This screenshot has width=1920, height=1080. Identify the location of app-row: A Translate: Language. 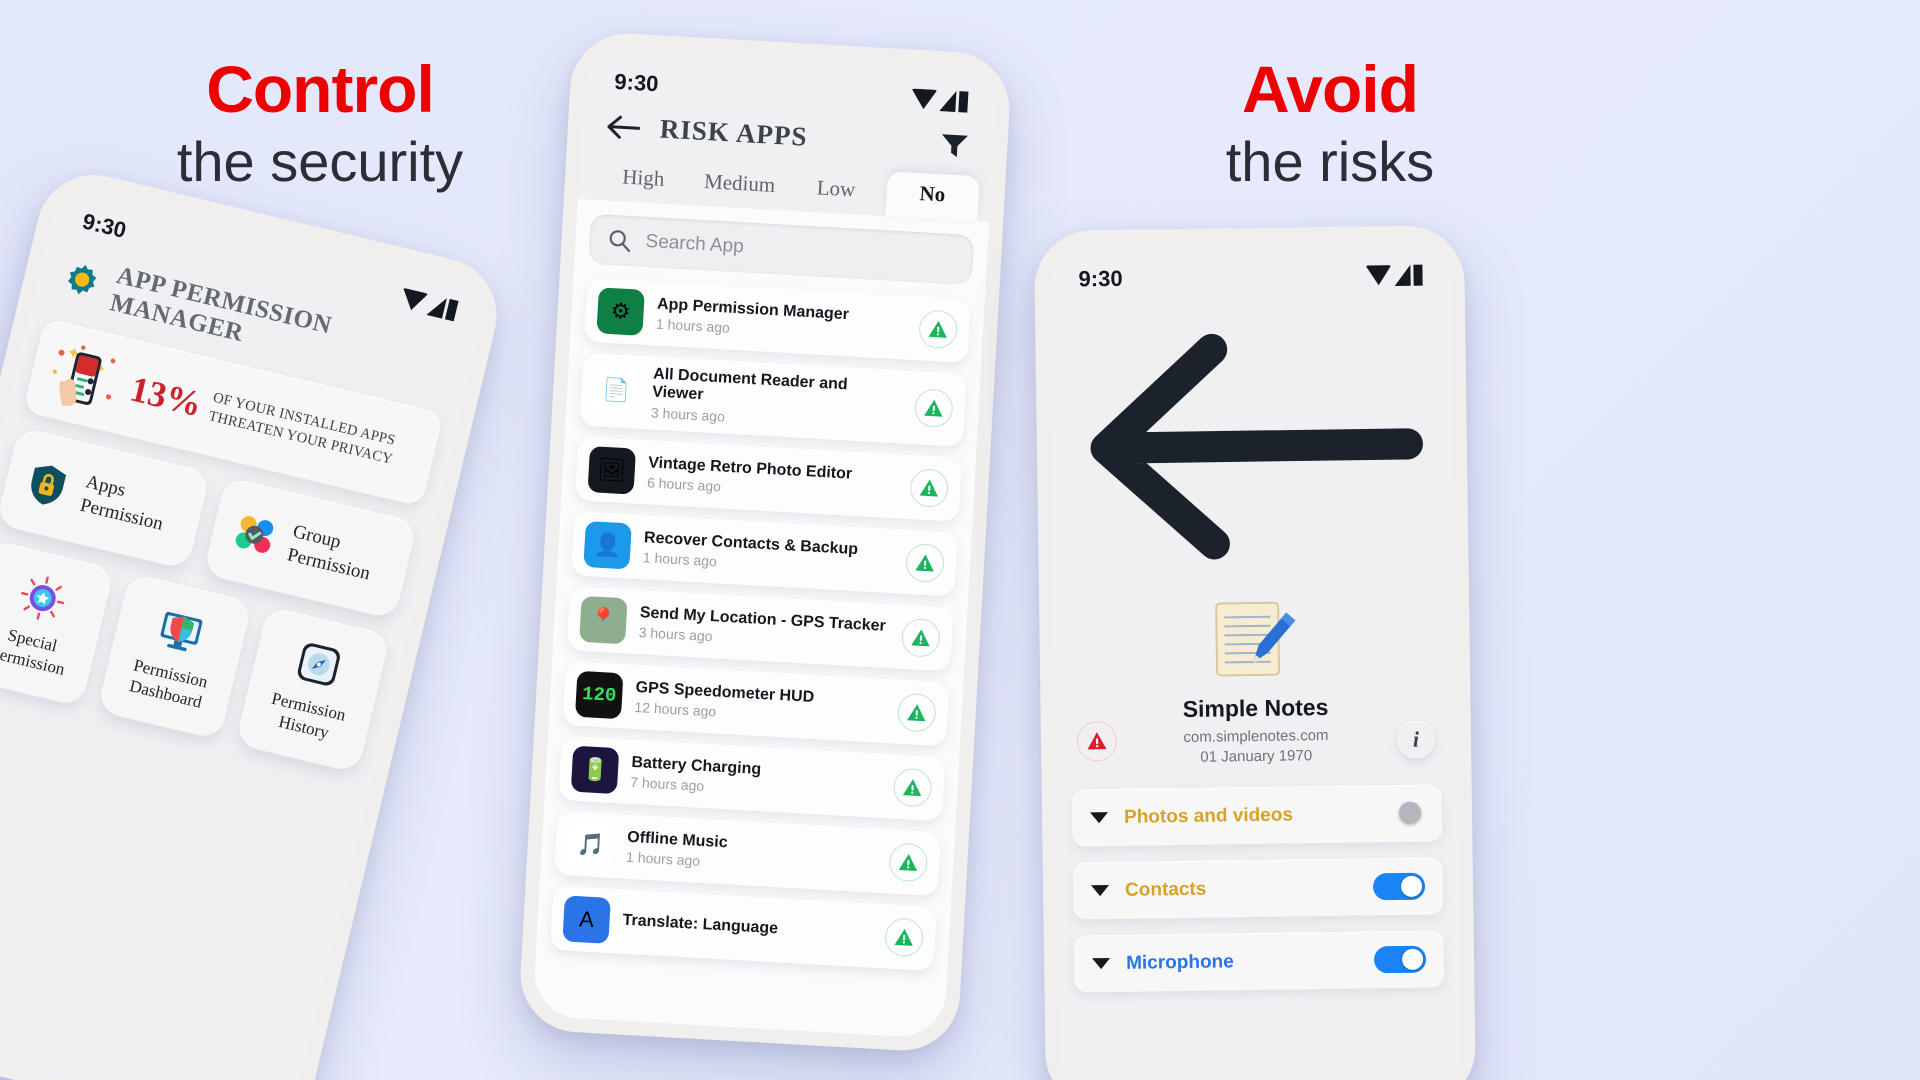
(743, 928).